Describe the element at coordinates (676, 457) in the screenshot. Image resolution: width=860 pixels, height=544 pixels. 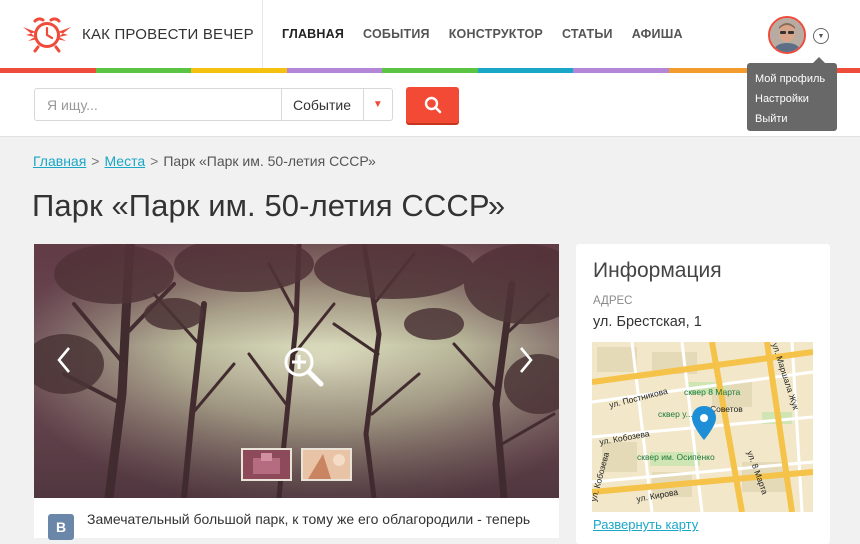
I see `map-label: сквер им. Осипенко` at that location.